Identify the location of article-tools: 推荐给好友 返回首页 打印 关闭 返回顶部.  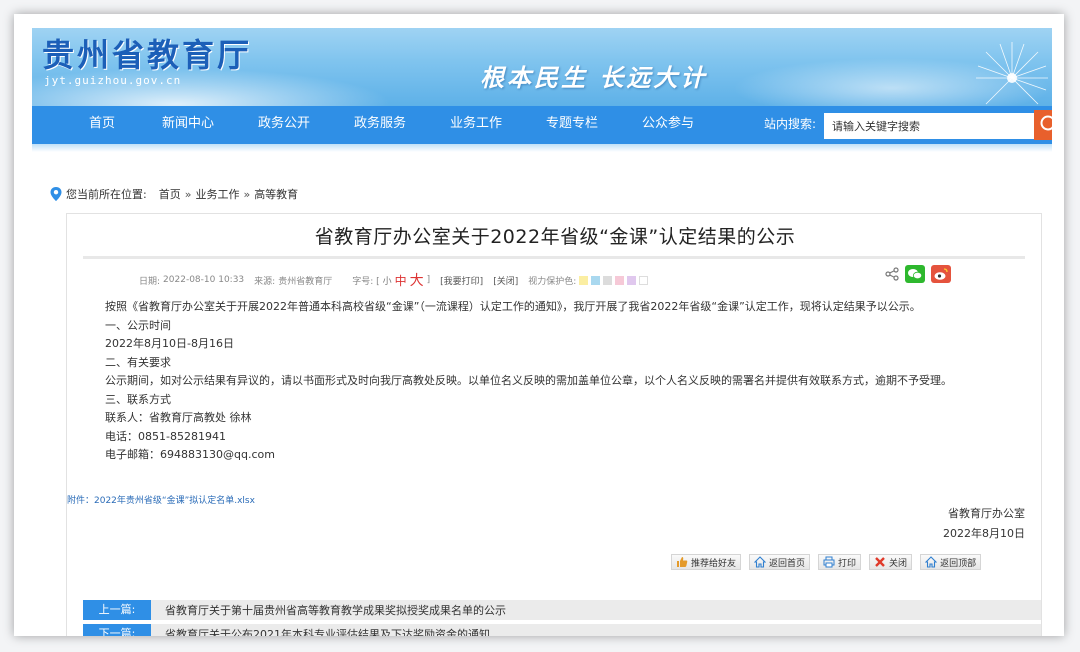
(826, 562).